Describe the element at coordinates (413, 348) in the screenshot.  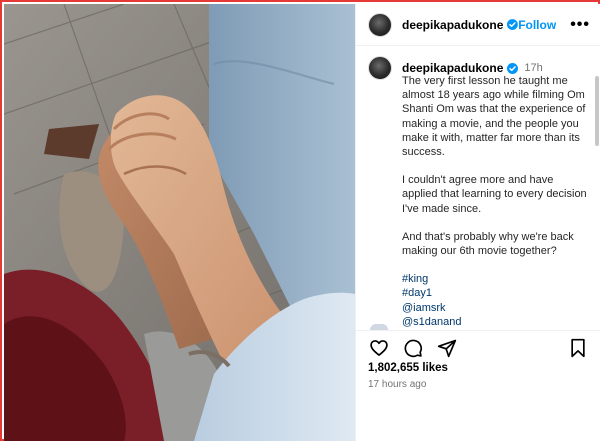
I see `comment-icon` at that location.